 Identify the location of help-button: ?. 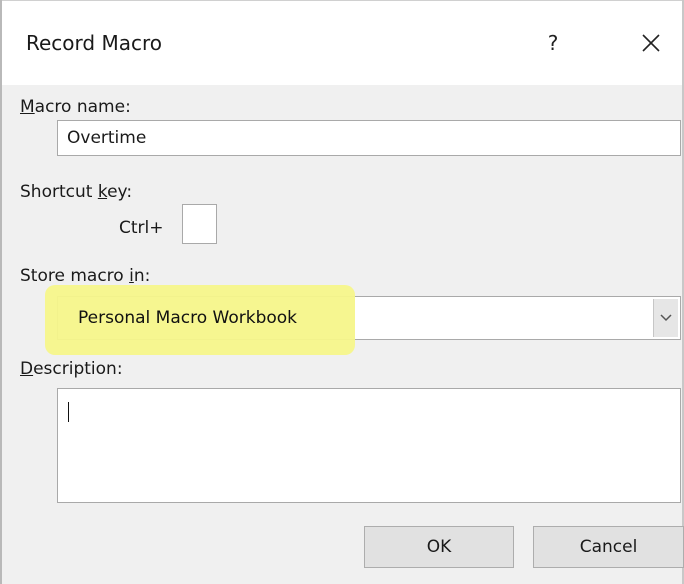
(553, 43).